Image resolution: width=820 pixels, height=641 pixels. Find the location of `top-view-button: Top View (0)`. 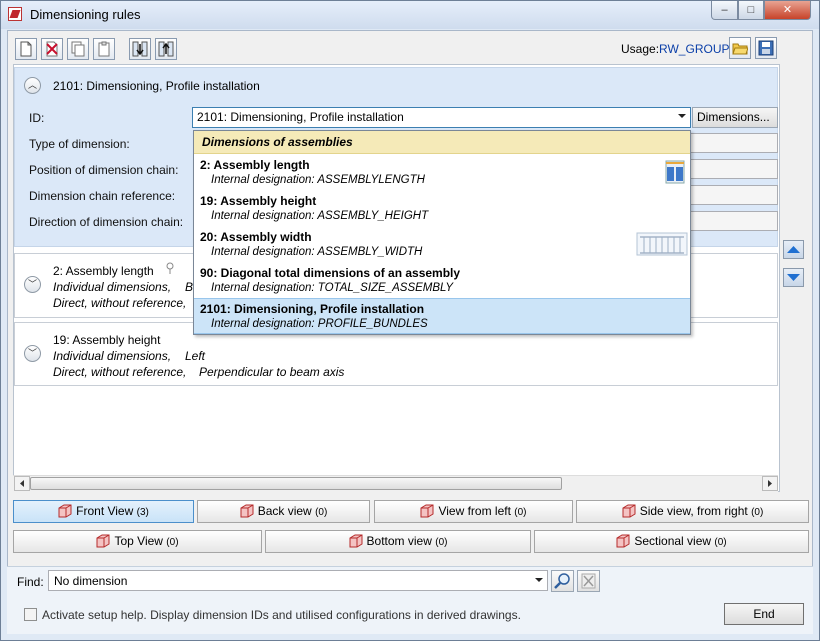

top-view-button: Top View (0) is located at coordinates (137, 541).